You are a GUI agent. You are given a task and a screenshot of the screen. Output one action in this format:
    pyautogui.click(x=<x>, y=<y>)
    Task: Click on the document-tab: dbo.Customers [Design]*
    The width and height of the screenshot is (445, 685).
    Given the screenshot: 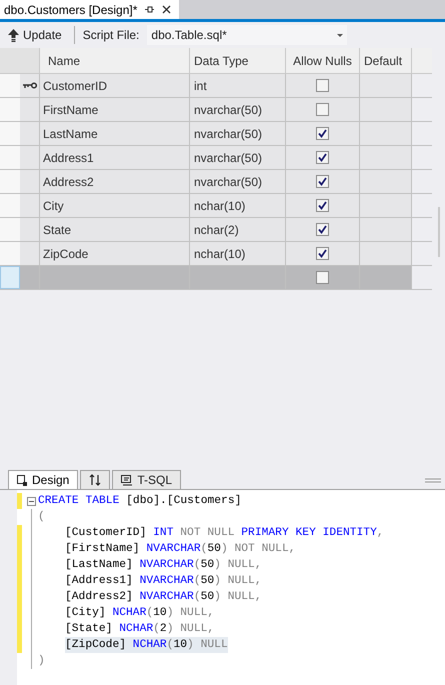 What is the action you would take?
    pyautogui.click(x=90, y=9)
    